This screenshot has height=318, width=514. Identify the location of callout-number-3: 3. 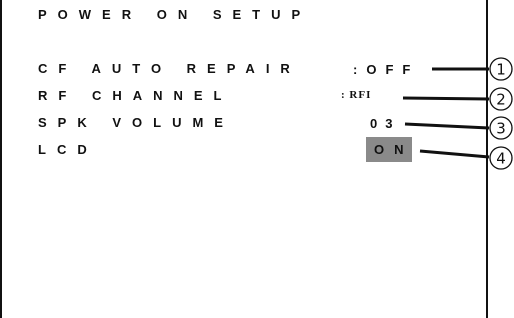
(501, 129).